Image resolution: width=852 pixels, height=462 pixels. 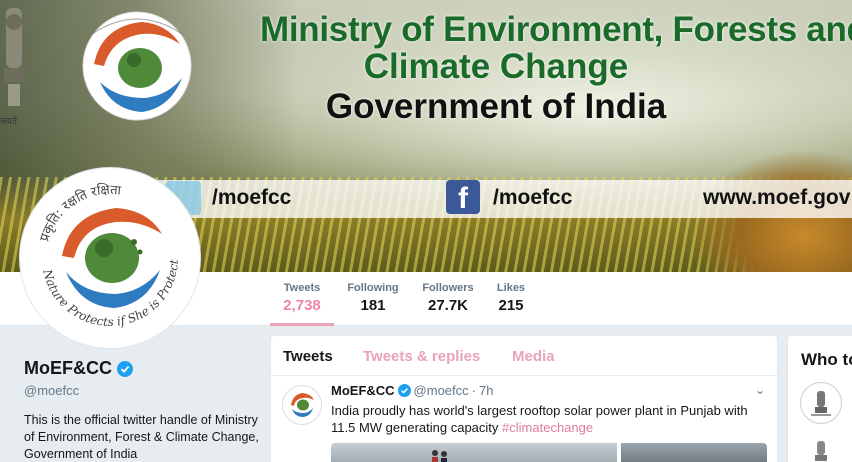 What do you see at coordinates (511, 288) in the screenshot?
I see `nav-likes-label: Likes` at bounding box center [511, 288].